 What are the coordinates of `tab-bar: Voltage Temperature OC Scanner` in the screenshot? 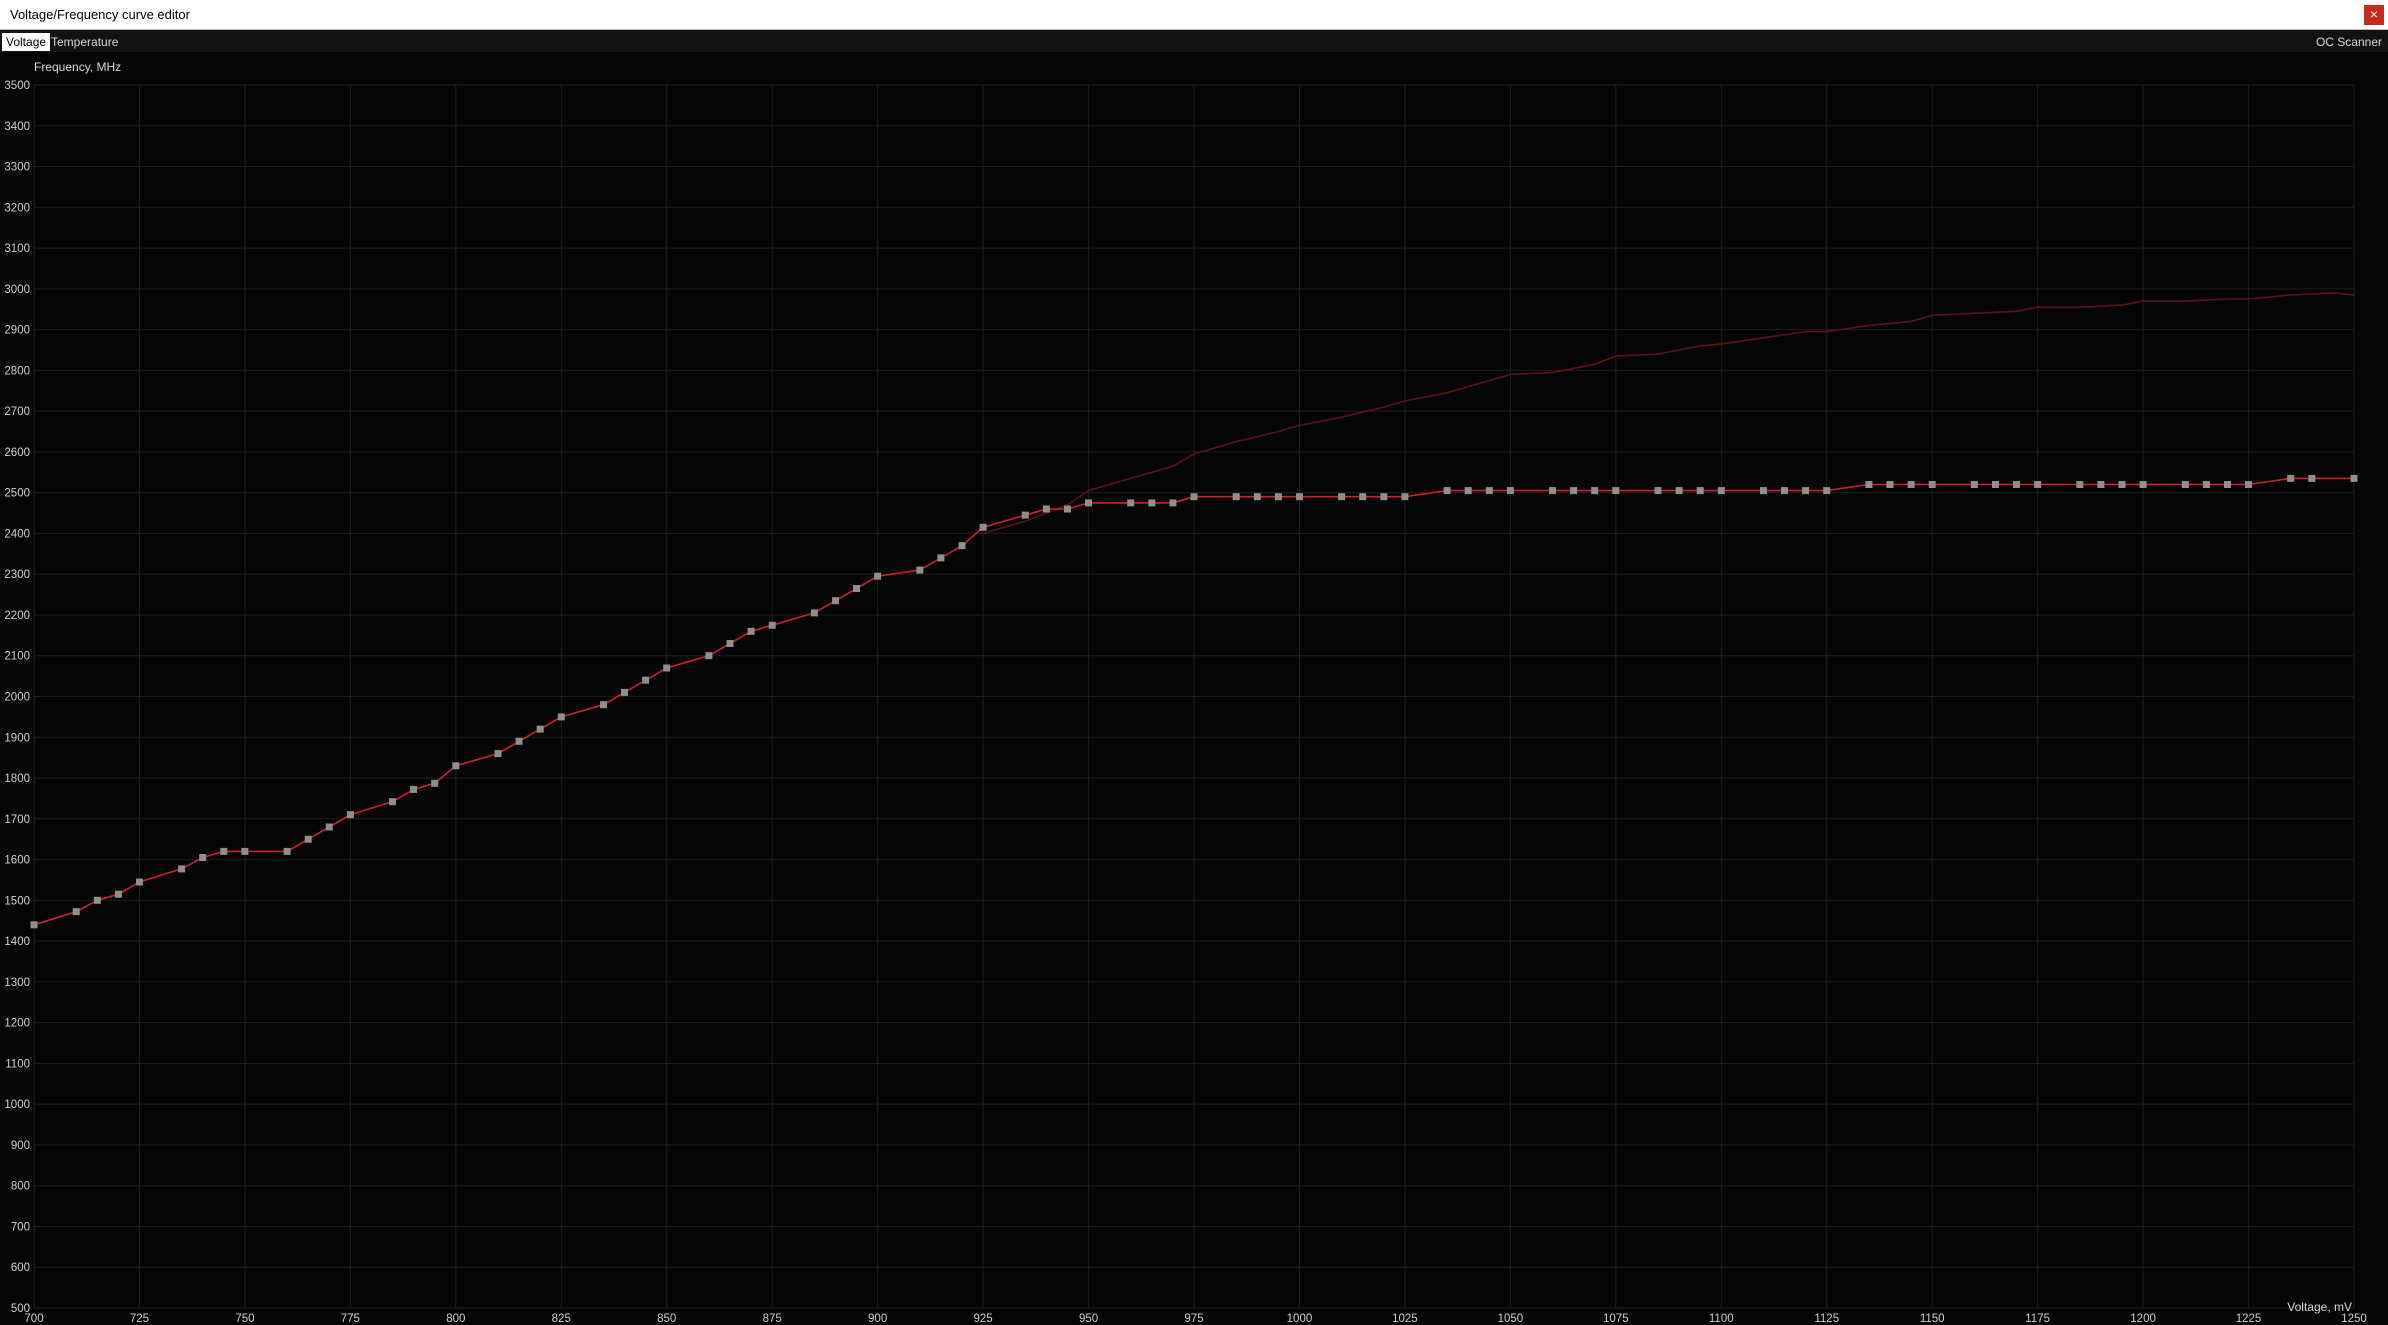 It's located at (1194, 41).